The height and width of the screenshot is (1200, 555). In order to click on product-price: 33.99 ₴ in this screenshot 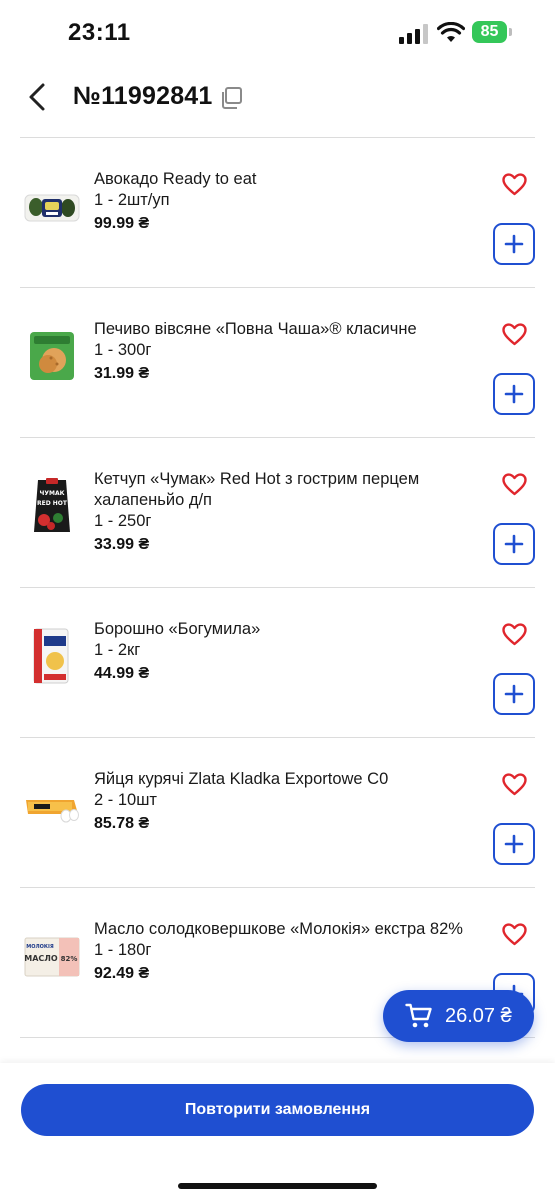, I will do `click(122, 544)`.